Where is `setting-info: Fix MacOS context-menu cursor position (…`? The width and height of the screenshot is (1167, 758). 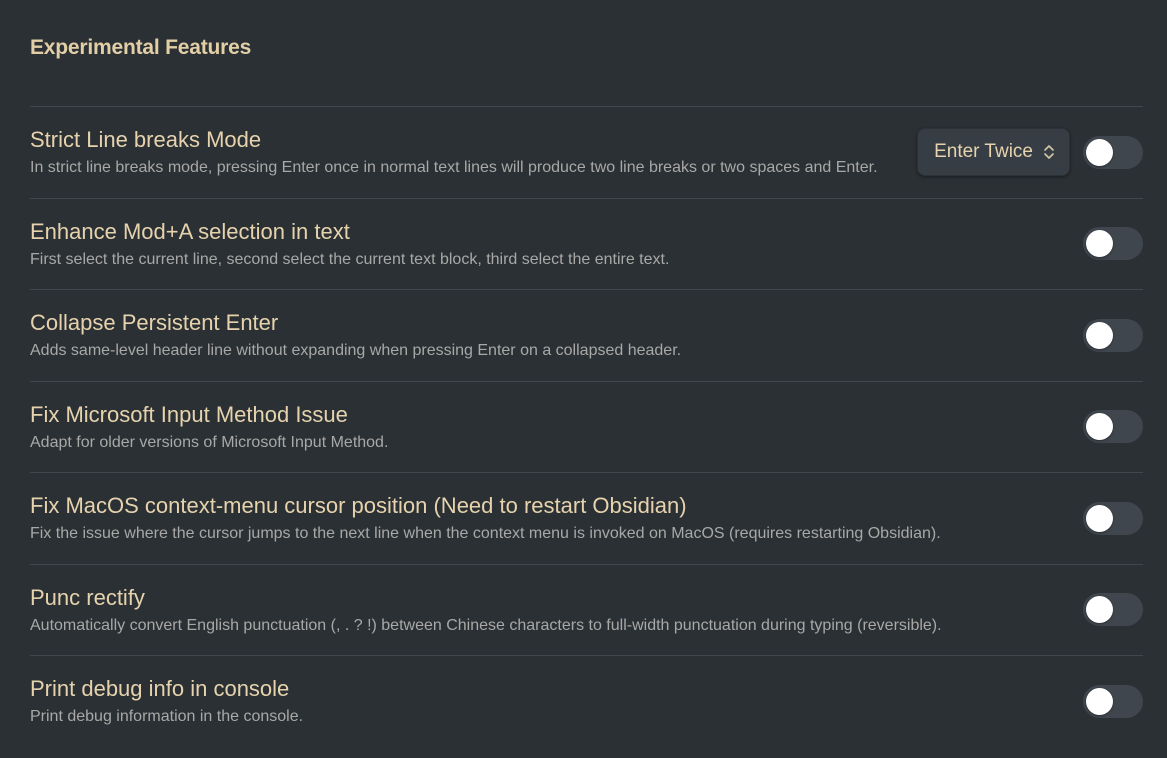 setting-info: Fix MacOS context-menu cursor position (… is located at coordinates (485, 518).